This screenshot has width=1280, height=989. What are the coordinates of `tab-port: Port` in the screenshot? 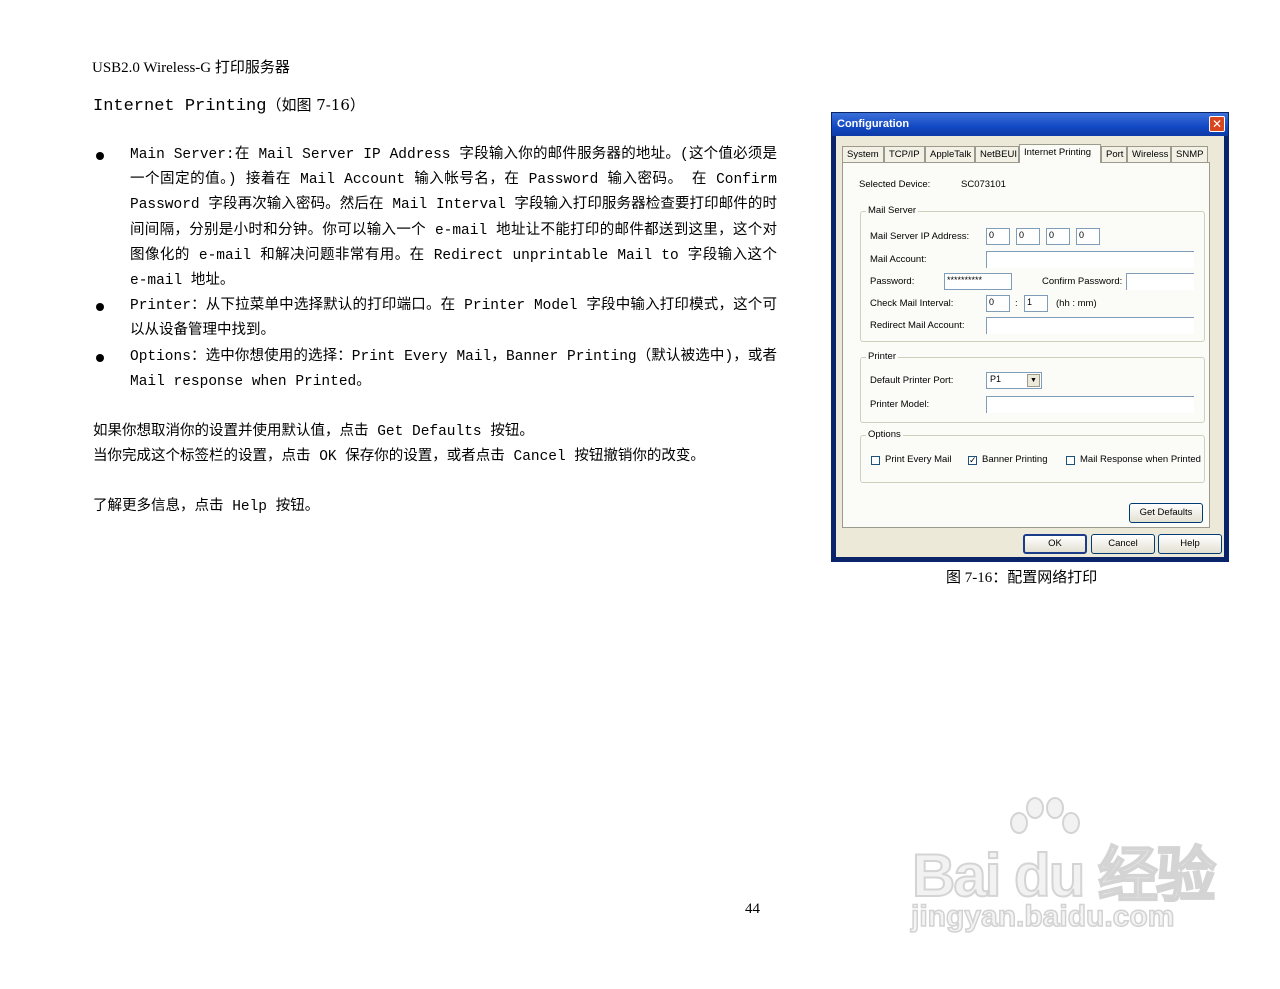 It's located at (1114, 154).